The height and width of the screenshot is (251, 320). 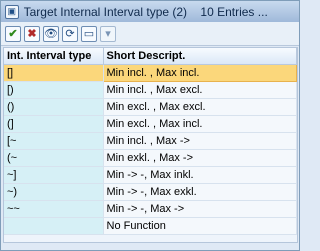 I want to click on window-icon: ▣, so click(x=12, y=11).